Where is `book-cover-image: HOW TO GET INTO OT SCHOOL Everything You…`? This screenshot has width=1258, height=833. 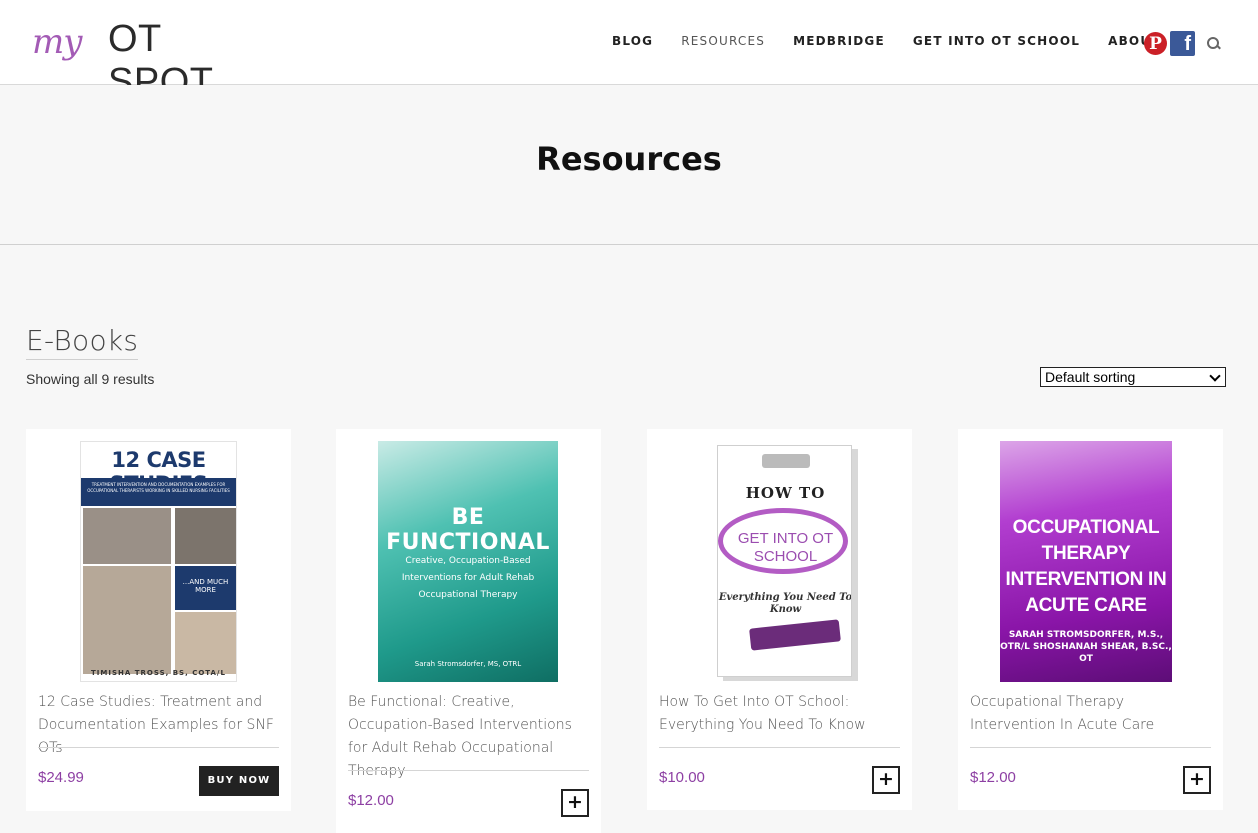 book-cover-image: HOW TO GET INTO OT SCHOOL Everything You… is located at coordinates (784, 561).